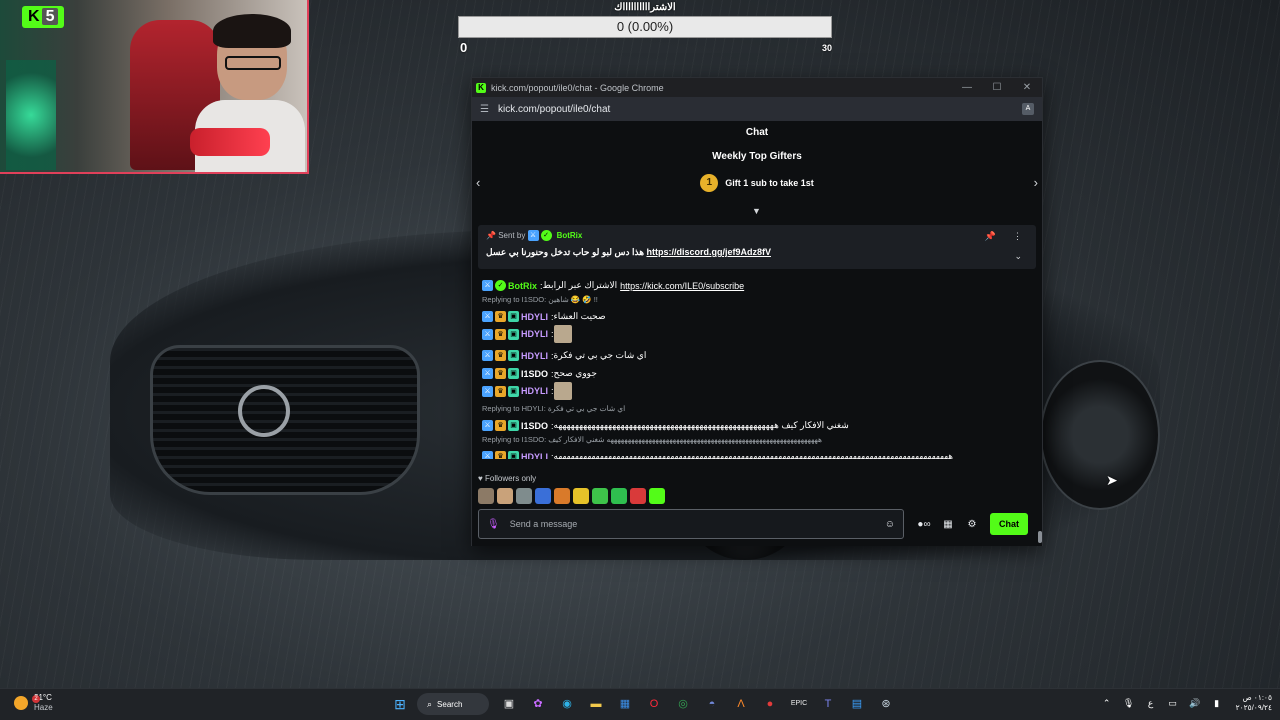 The height and width of the screenshot is (720, 1280). I want to click on rank-medal-icon: 1, so click(709, 183).